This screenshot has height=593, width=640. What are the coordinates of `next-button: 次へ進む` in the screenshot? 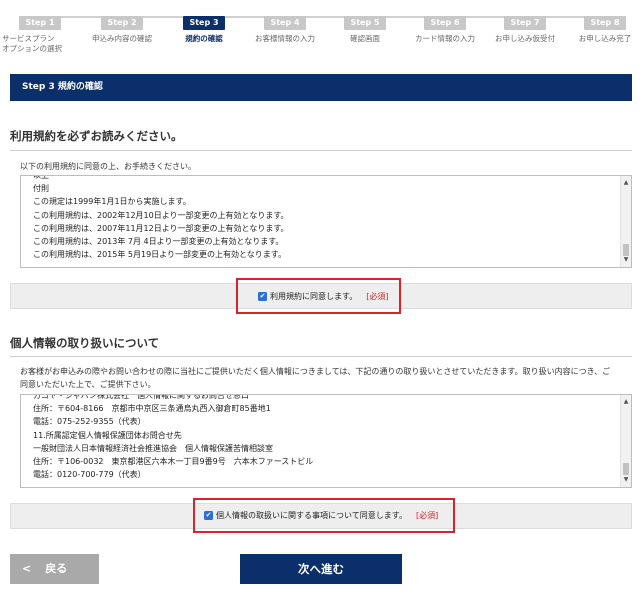 It's located at (321, 569).